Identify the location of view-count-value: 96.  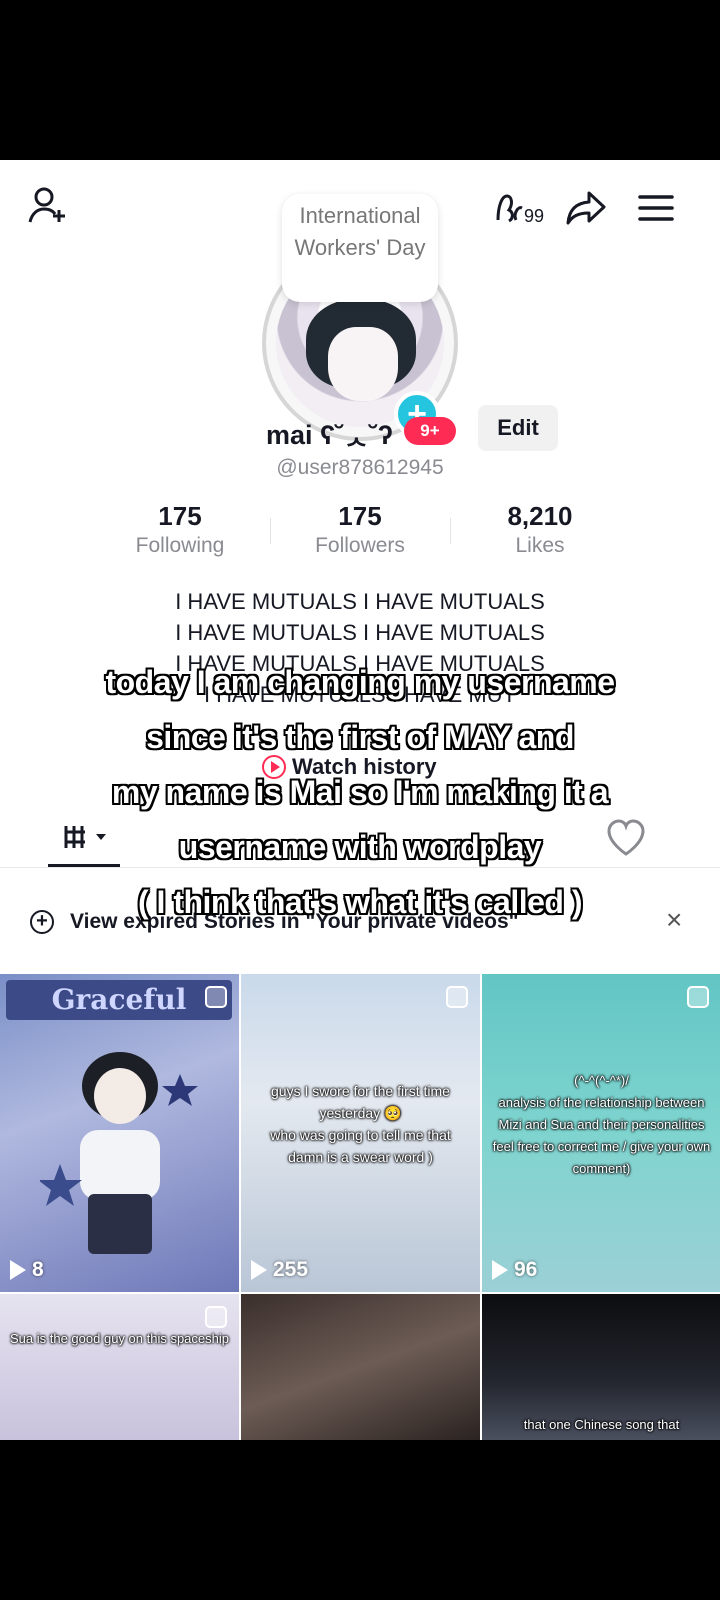
(526, 1269).